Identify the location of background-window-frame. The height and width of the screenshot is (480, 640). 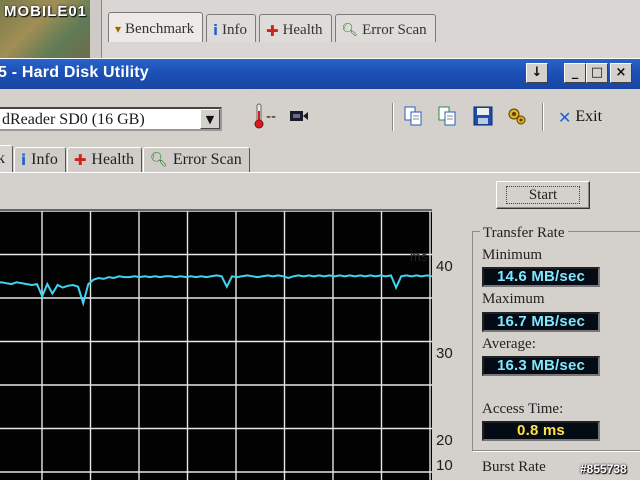
(96, 29).